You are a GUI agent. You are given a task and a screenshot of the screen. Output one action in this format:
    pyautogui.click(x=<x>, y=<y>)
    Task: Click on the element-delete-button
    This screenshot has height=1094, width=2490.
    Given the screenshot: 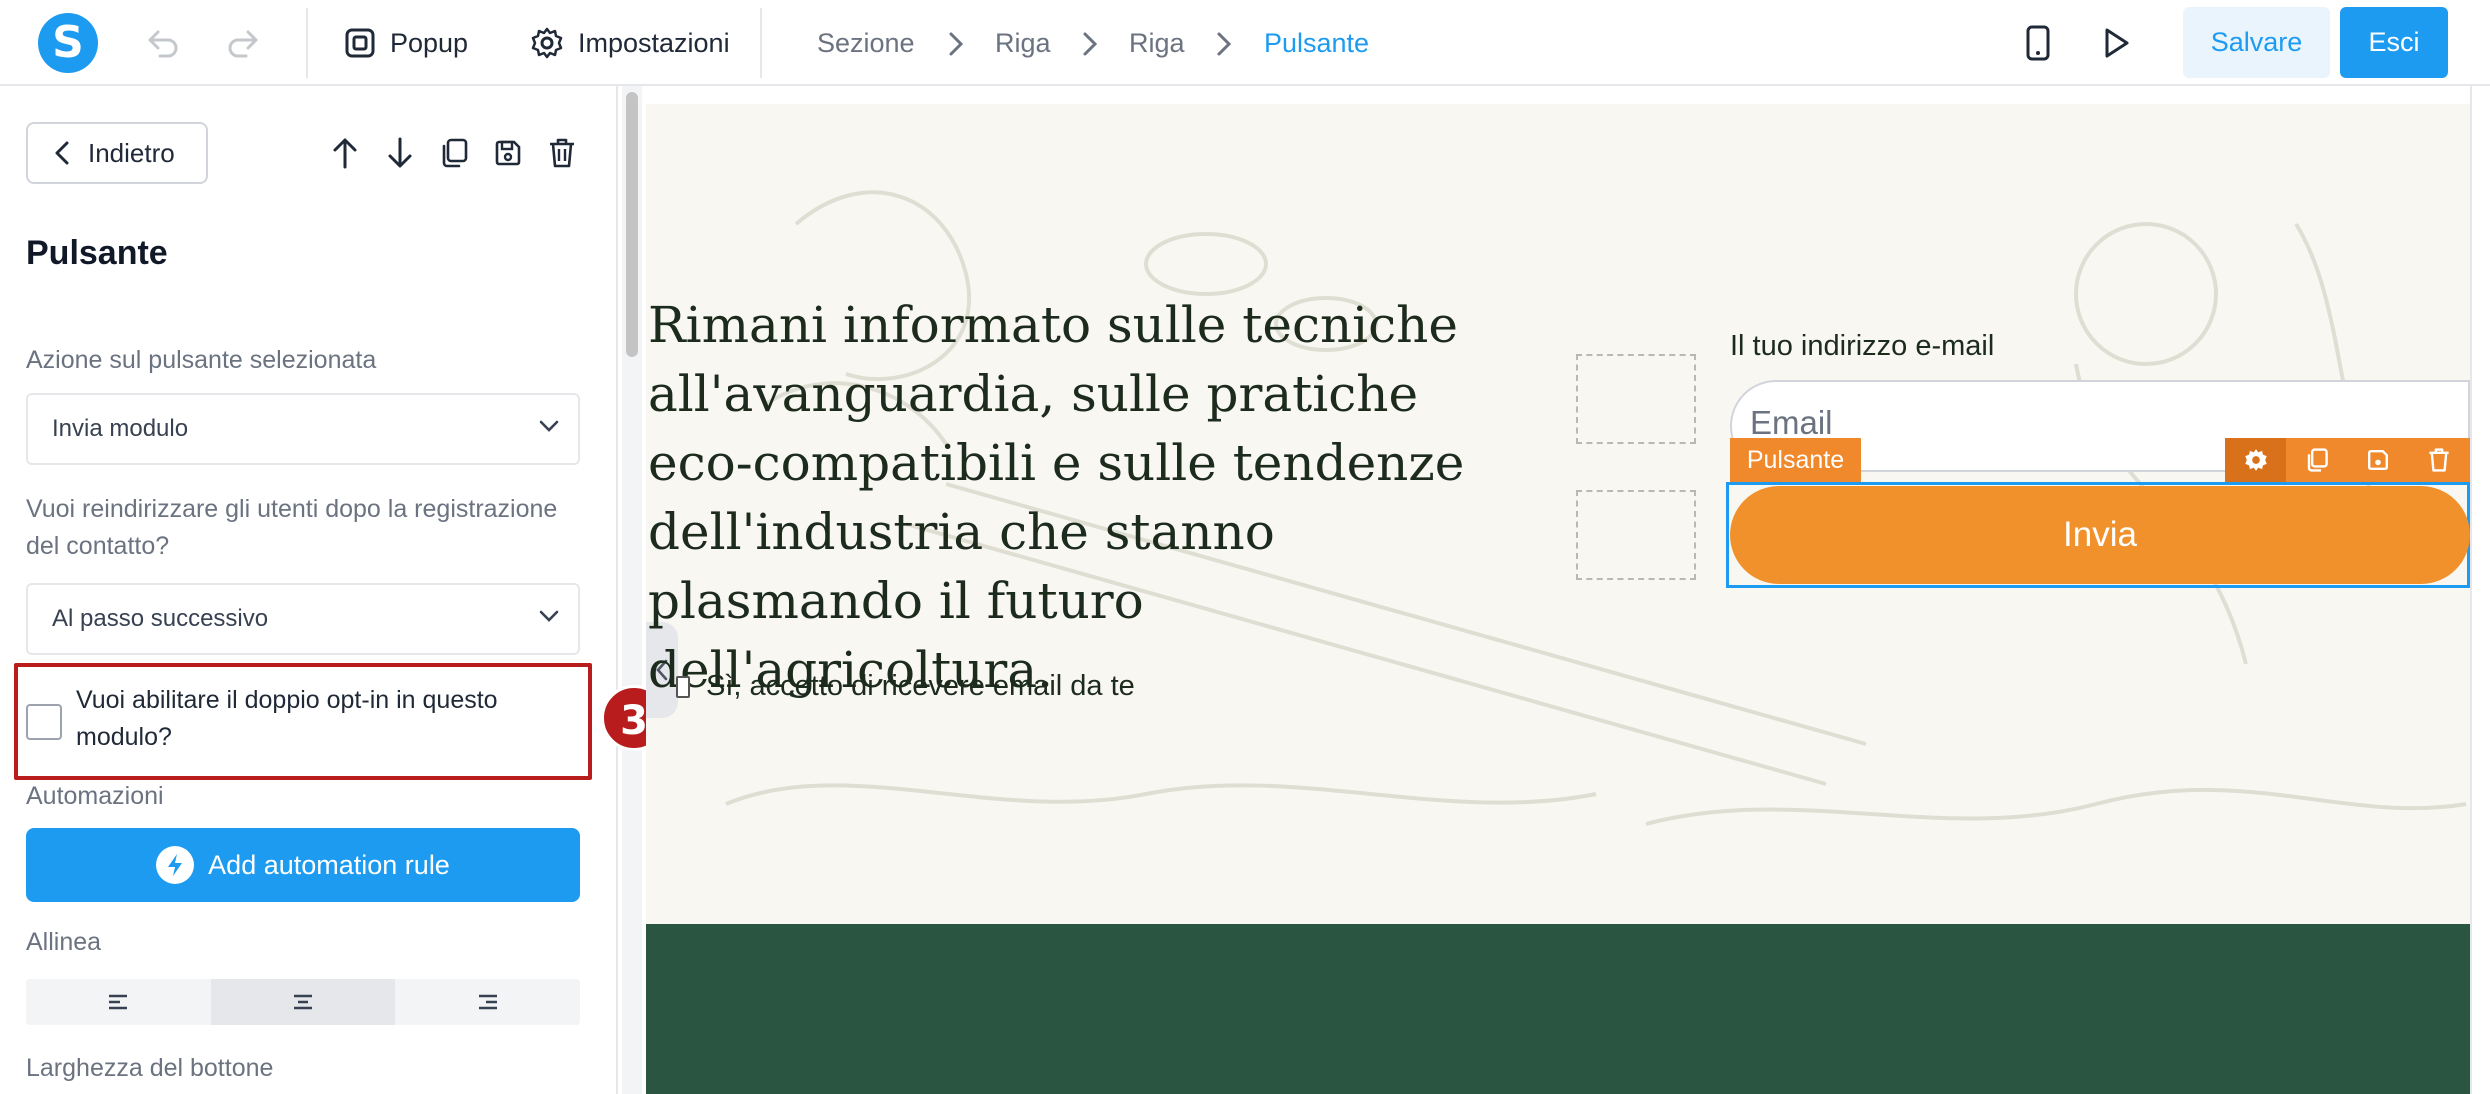 What is the action you would take?
    pyautogui.click(x=2438, y=460)
    